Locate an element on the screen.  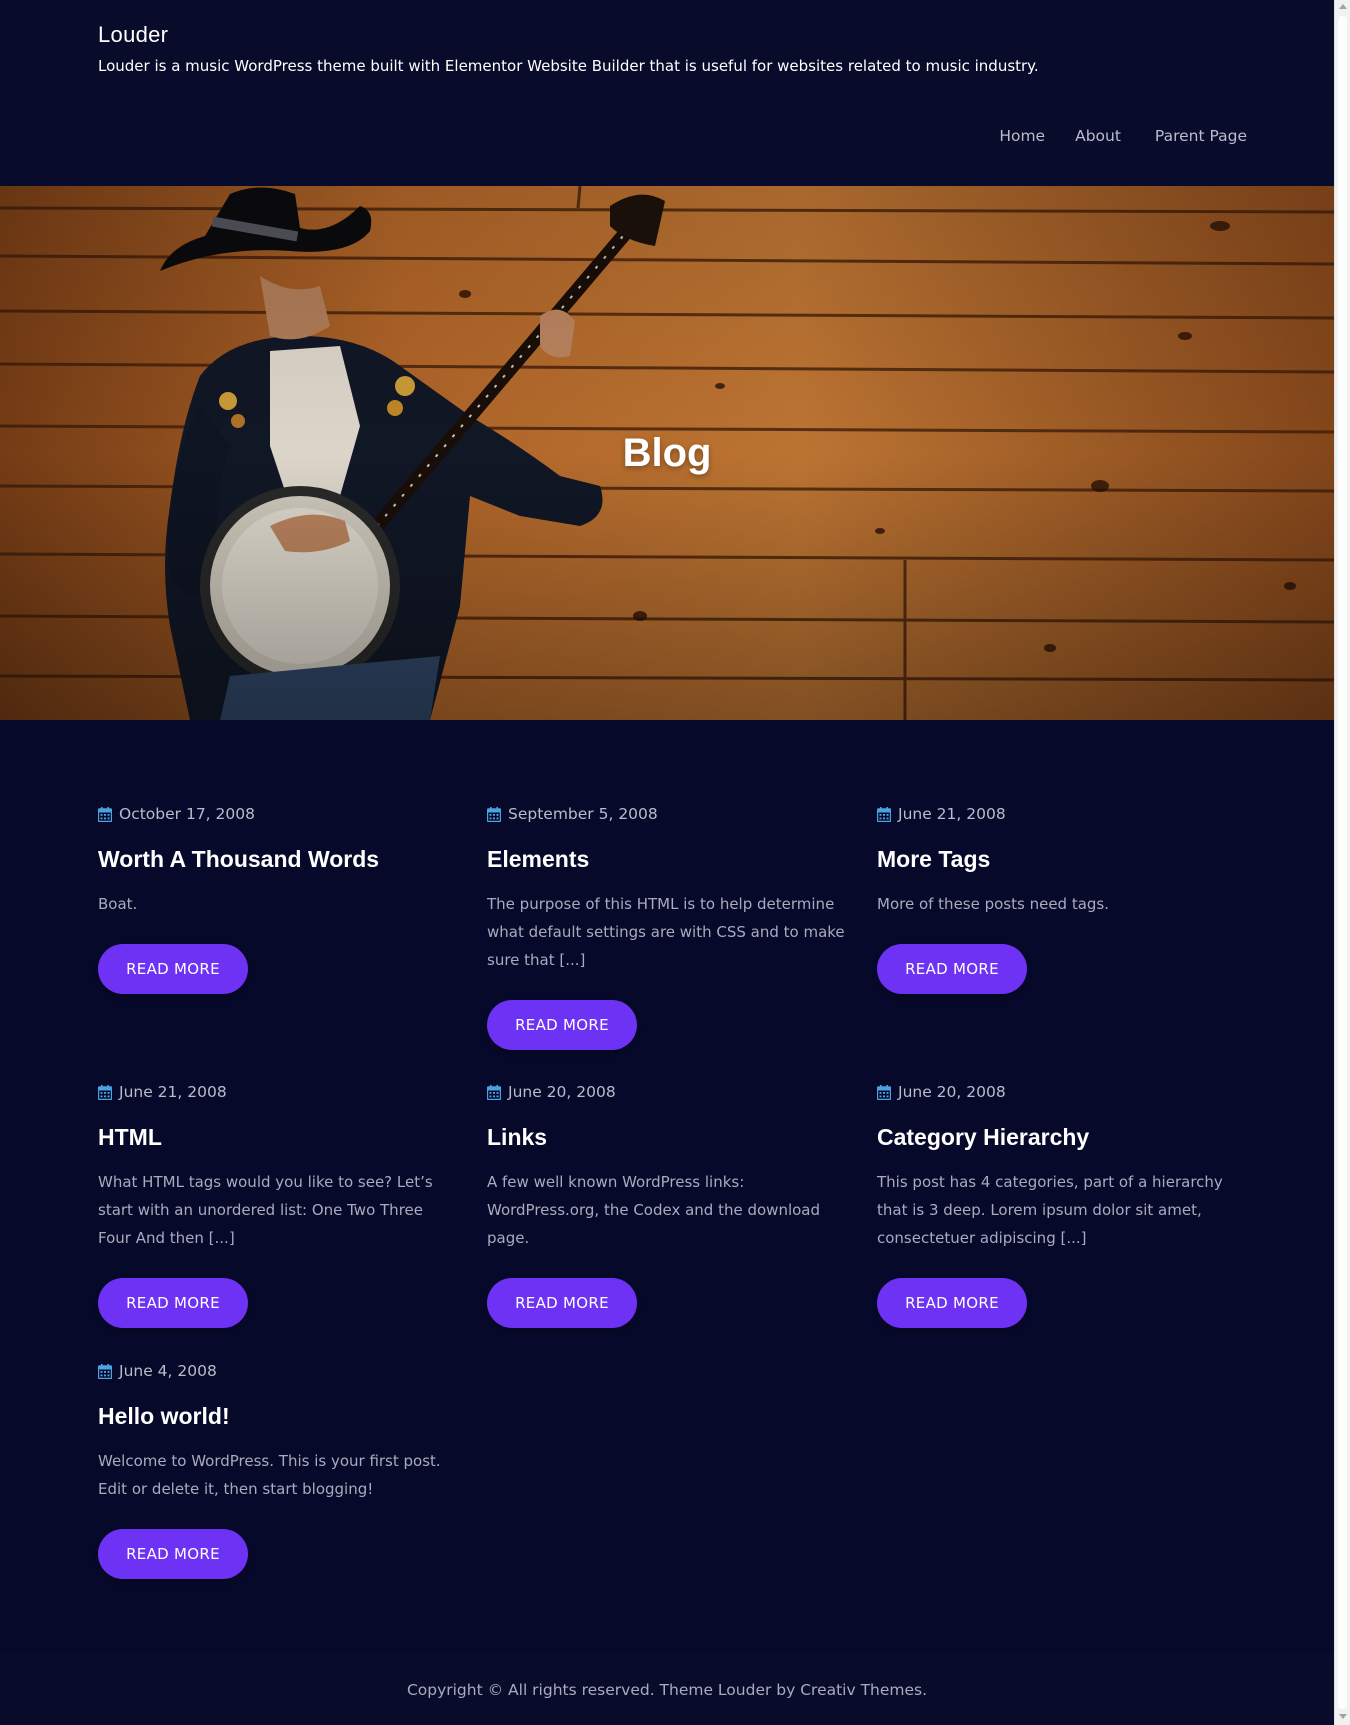
post-date: June 4, 2008 is located at coordinates (278, 1371).